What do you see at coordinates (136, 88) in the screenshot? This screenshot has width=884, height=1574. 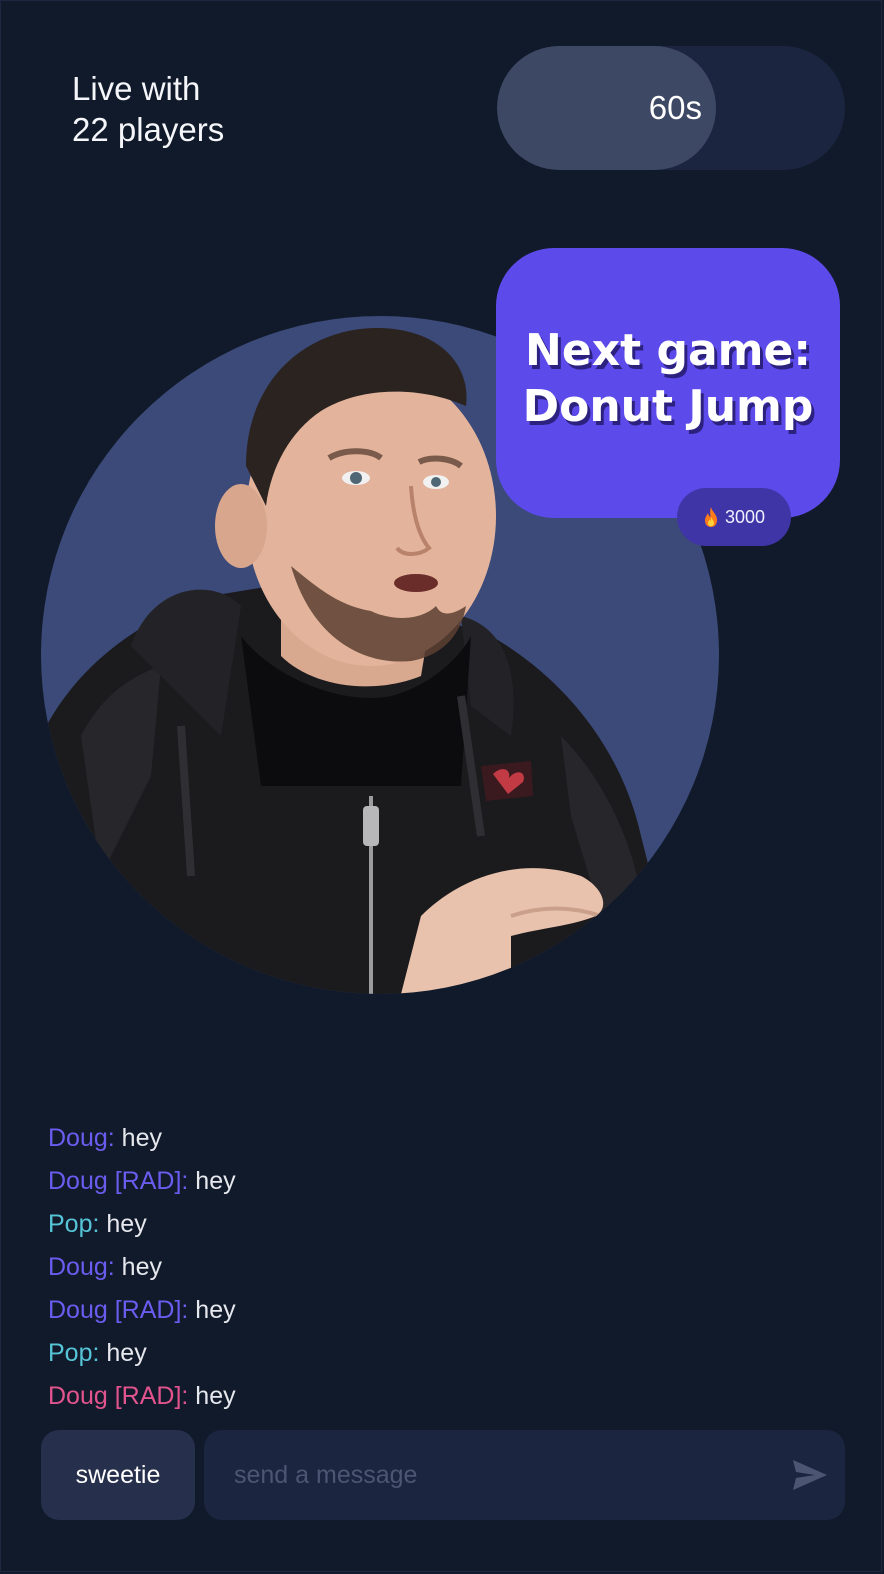 I see `live-status-line: Live with` at bounding box center [136, 88].